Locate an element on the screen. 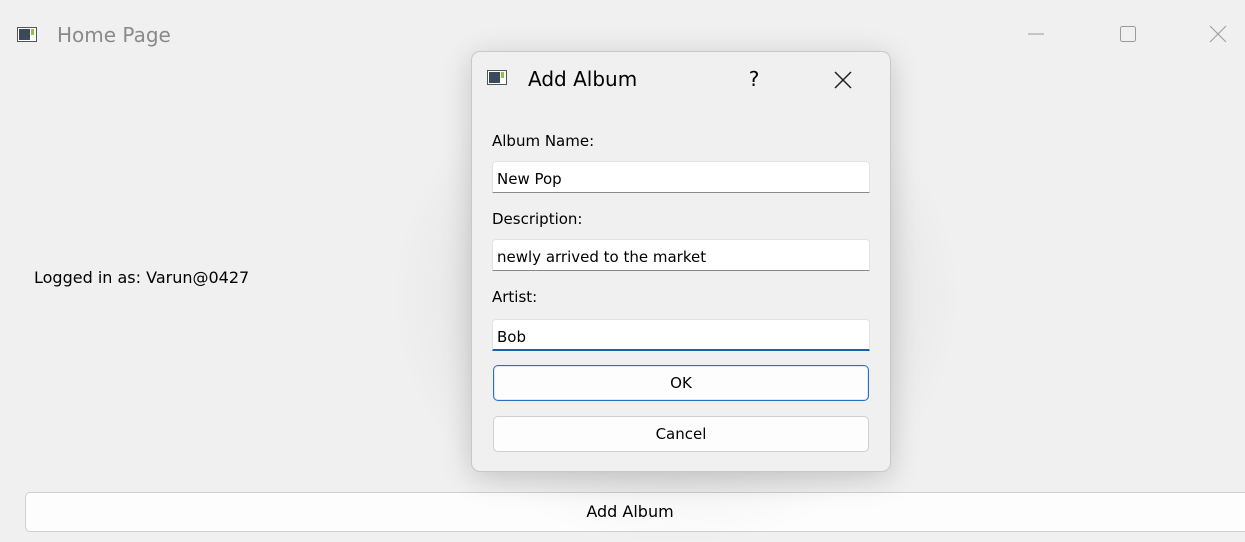 The image size is (1245, 542). album-name-label: Album Name: is located at coordinates (543, 141).